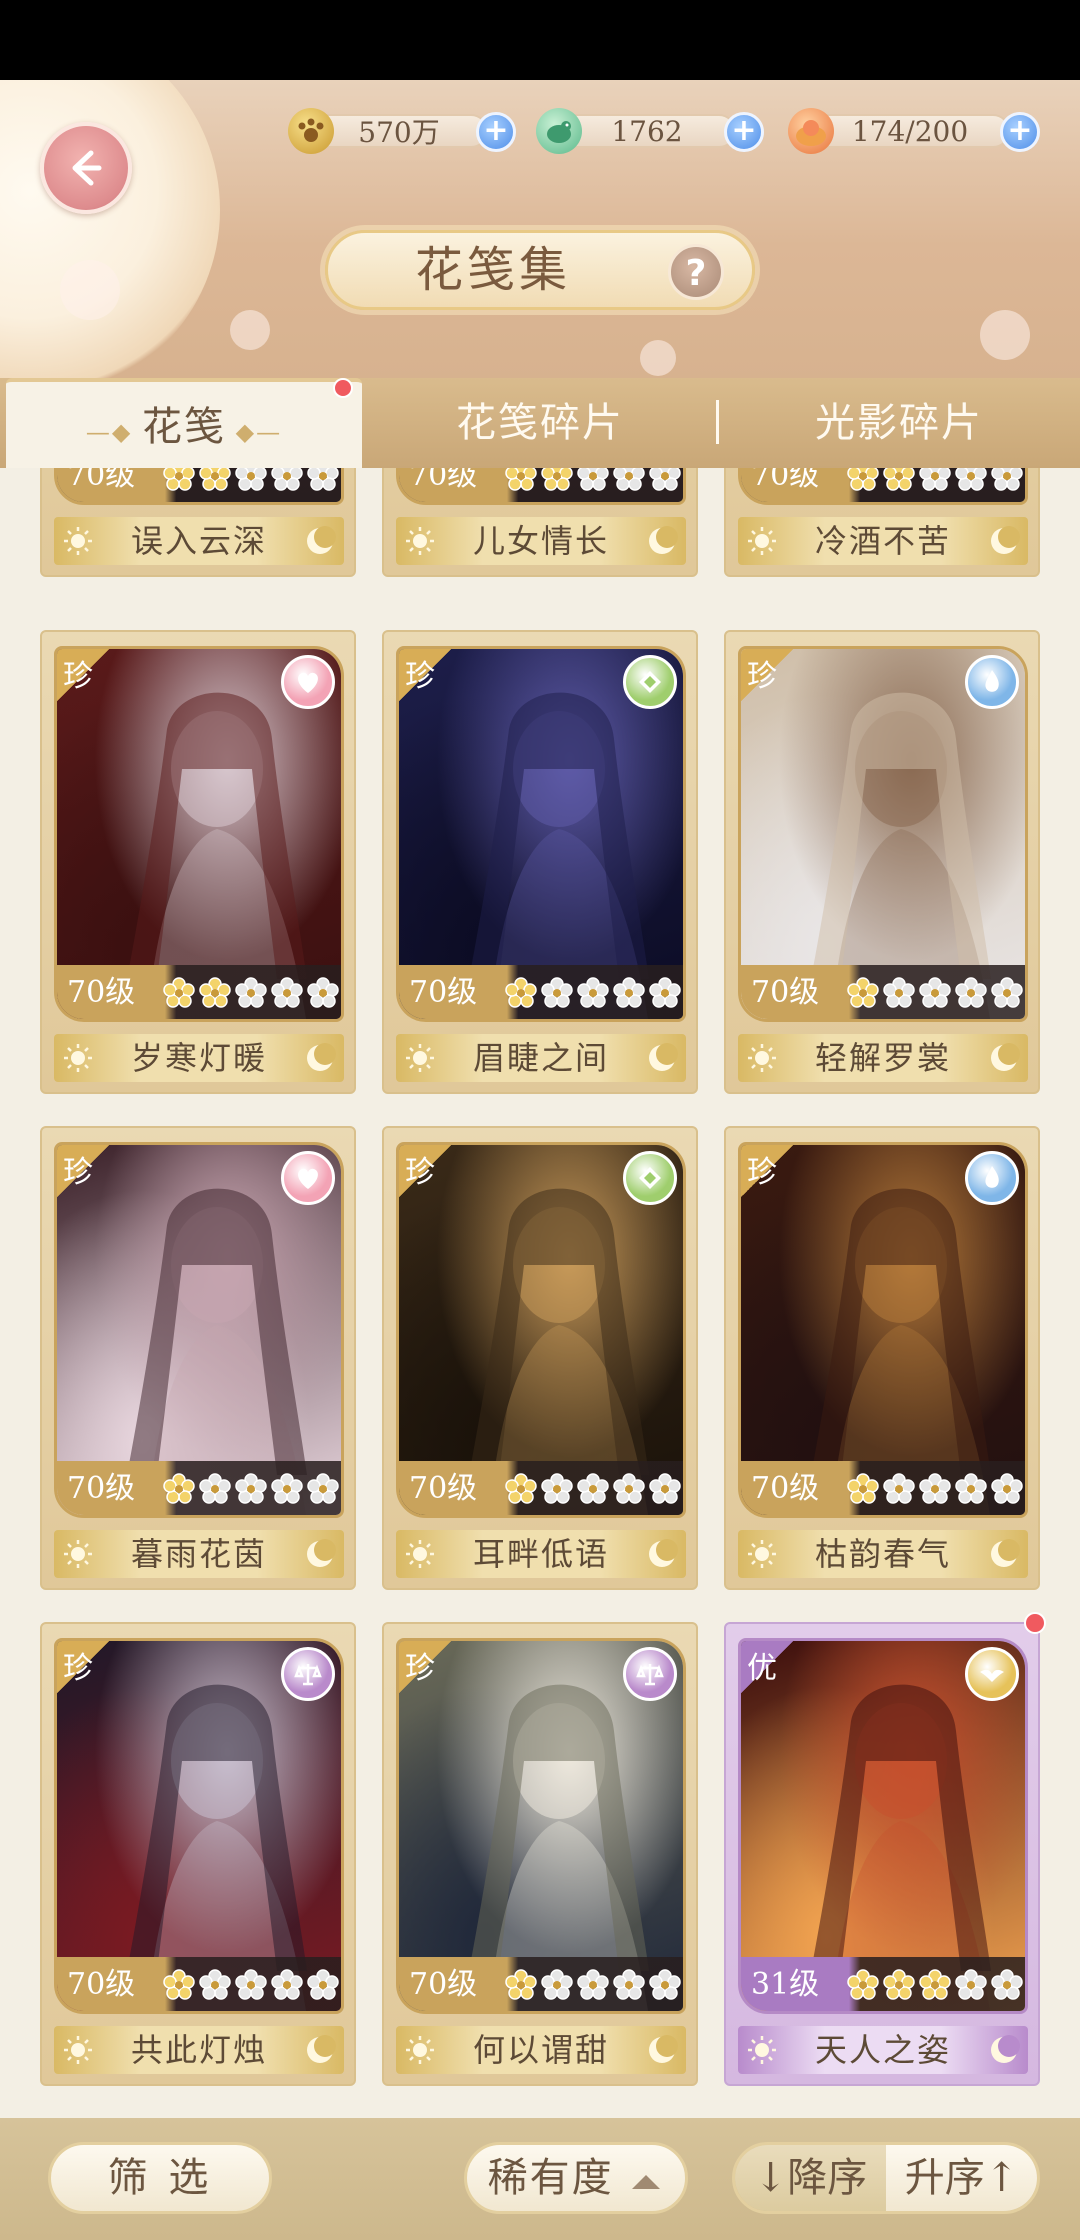 The width and height of the screenshot is (1080, 2240). Describe the element at coordinates (744, 132) in the screenshot. I see `add-jade-button: +` at that location.